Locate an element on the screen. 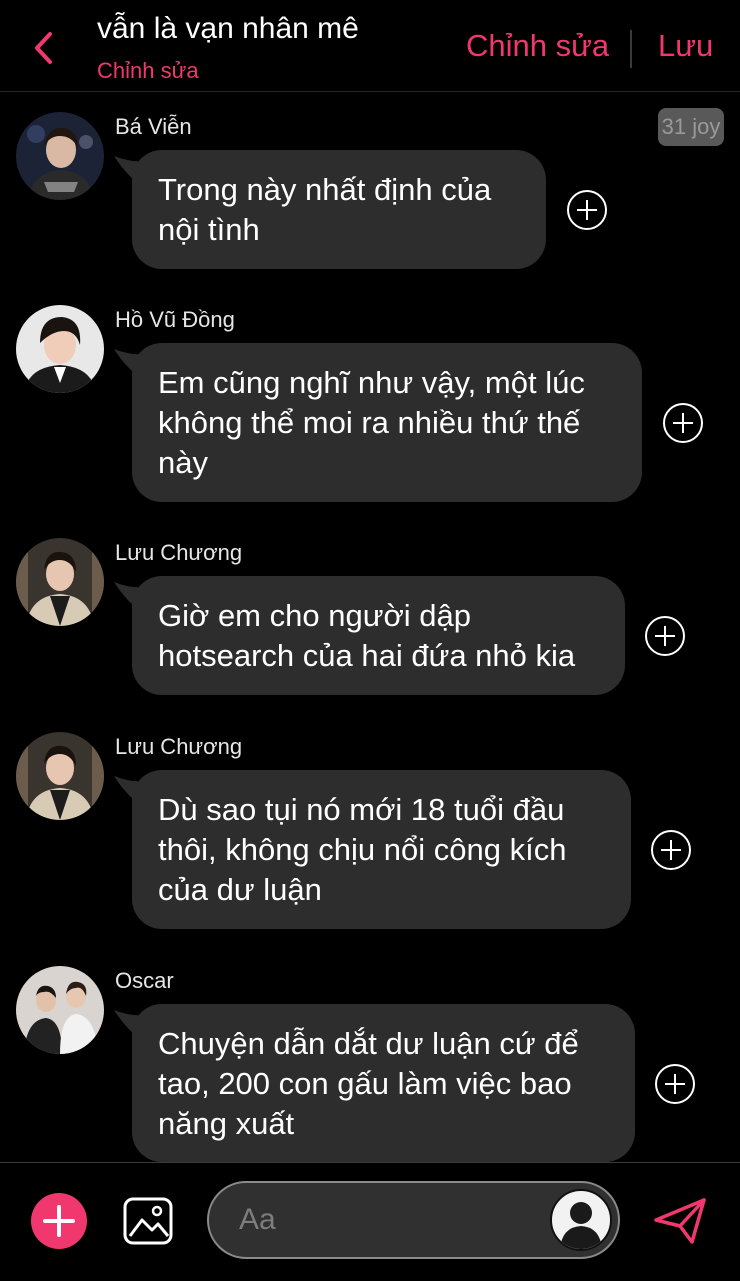 This screenshot has height=1281, width=740. save-button: Lưu is located at coordinates (685, 46).